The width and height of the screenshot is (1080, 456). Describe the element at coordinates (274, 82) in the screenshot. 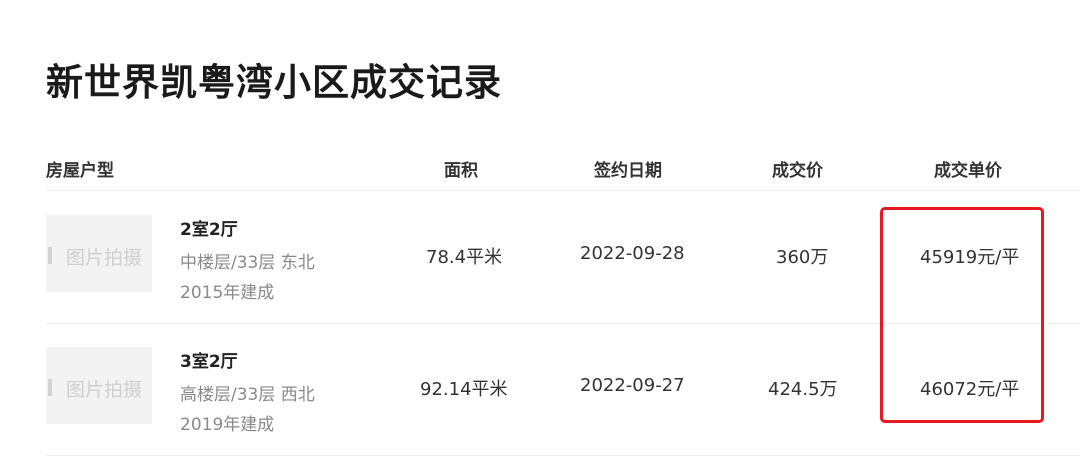

I see `page-title: 新世界凯粤湾小区成交记录` at that location.